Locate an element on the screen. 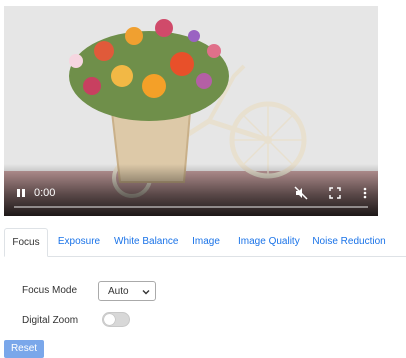 The image size is (406, 358). video-time: 0:00 is located at coordinates (45, 193).